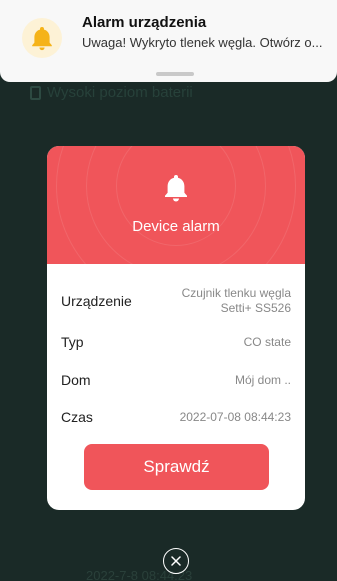 The height and width of the screenshot is (581, 337). What do you see at coordinates (76, 380) in the screenshot?
I see `detail-label: Dom` at bounding box center [76, 380].